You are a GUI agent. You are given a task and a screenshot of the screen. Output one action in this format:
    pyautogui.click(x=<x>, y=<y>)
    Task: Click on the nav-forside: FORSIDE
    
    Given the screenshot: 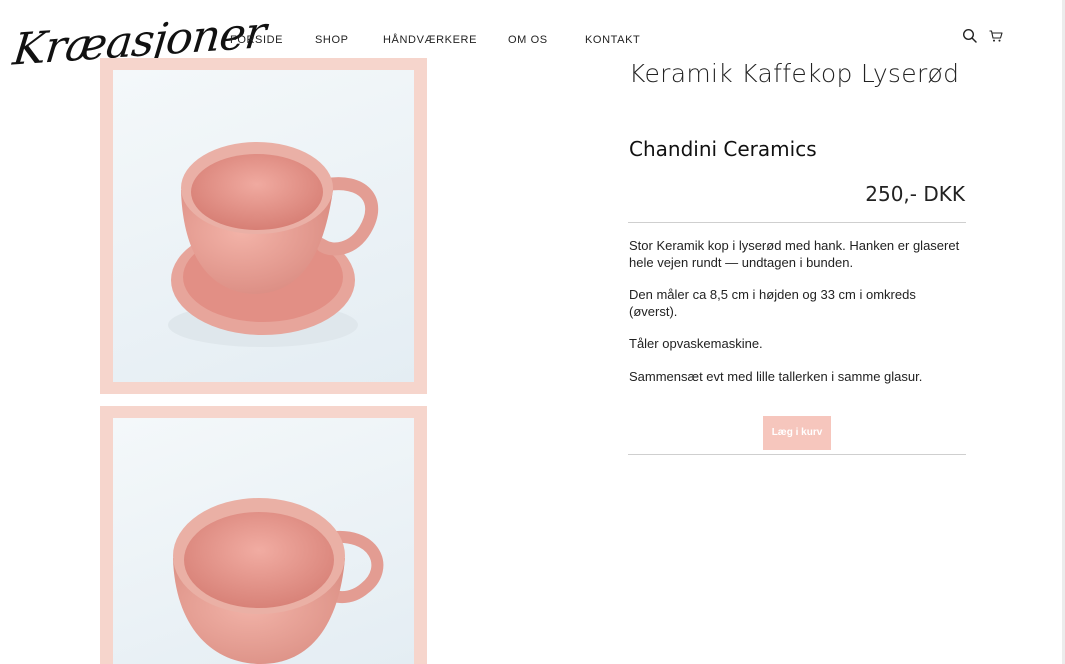 What is the action you would take?
    pyautogui.click(x=256, y=40)
    